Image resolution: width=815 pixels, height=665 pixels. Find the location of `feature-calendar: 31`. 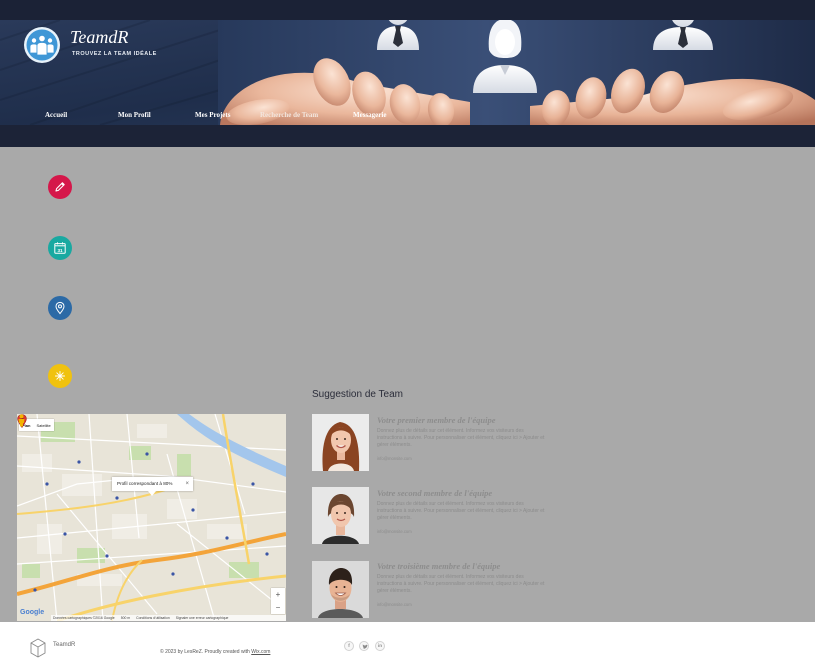

feature-calendar: 31 is located at coordinates (60, 248).